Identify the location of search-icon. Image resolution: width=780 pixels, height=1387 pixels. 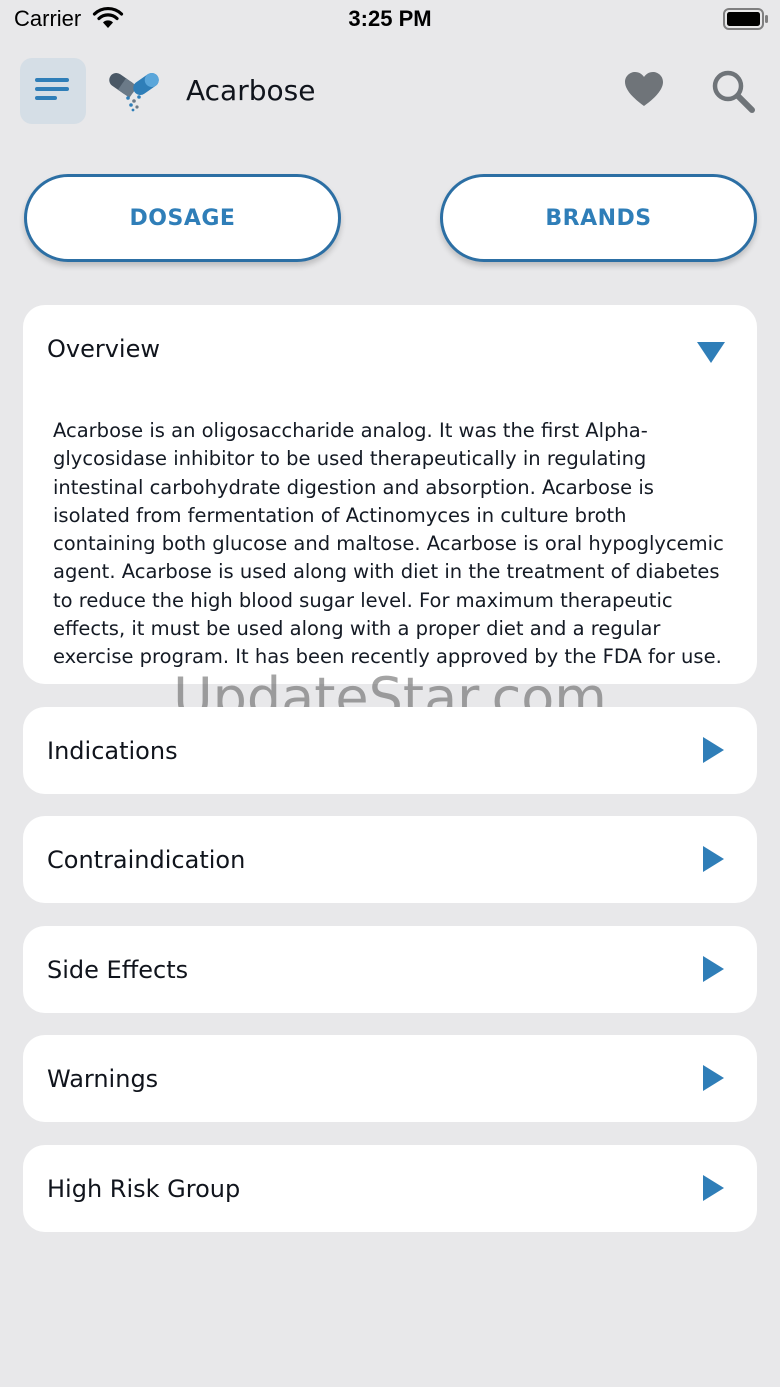
(733, 93).